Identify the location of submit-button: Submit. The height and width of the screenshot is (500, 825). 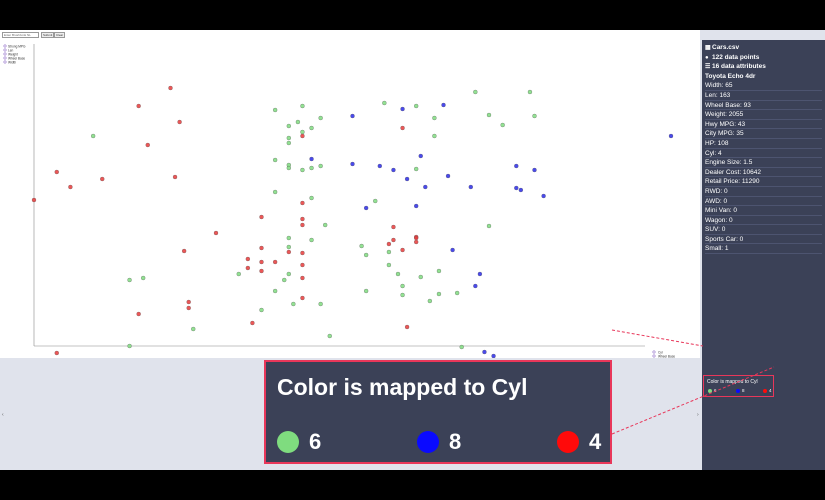
(48, 35).